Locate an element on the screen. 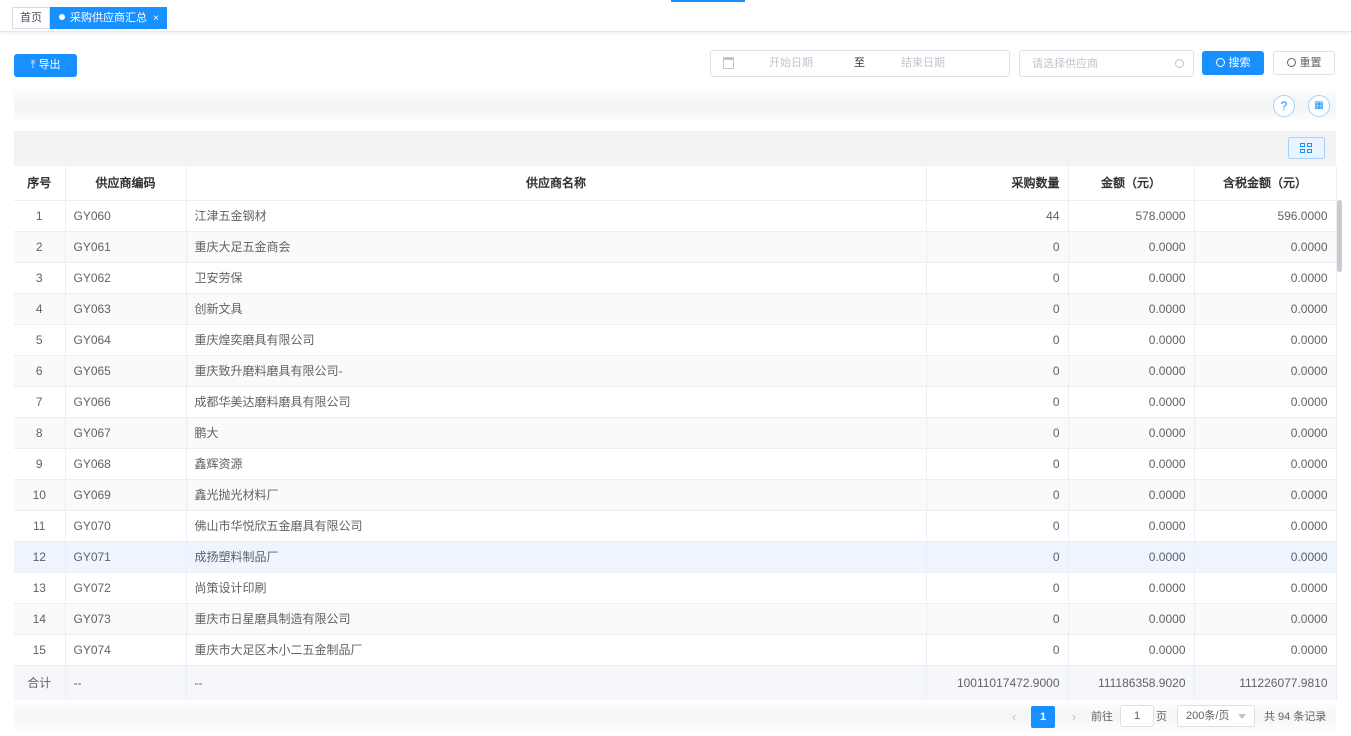  supplier-input is located at coordinates (1102, 64).